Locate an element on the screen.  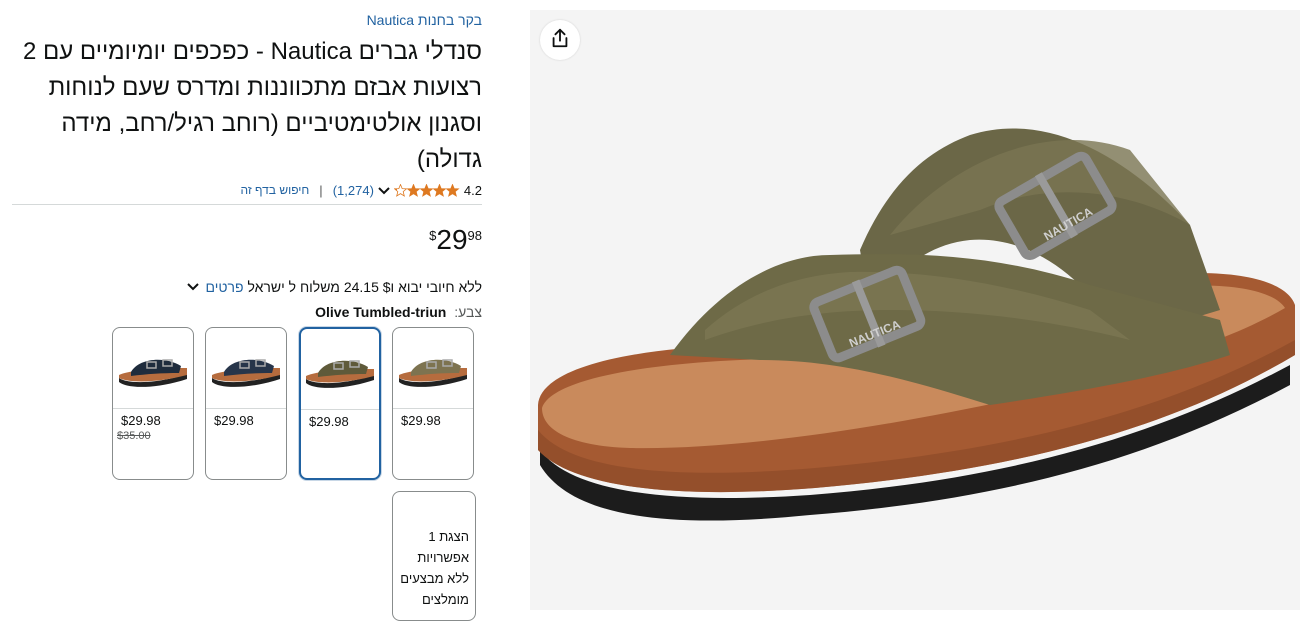
rating-row: 4.2 (1,274) | חיפוש בדף זה is located at coordinates (361, 190).